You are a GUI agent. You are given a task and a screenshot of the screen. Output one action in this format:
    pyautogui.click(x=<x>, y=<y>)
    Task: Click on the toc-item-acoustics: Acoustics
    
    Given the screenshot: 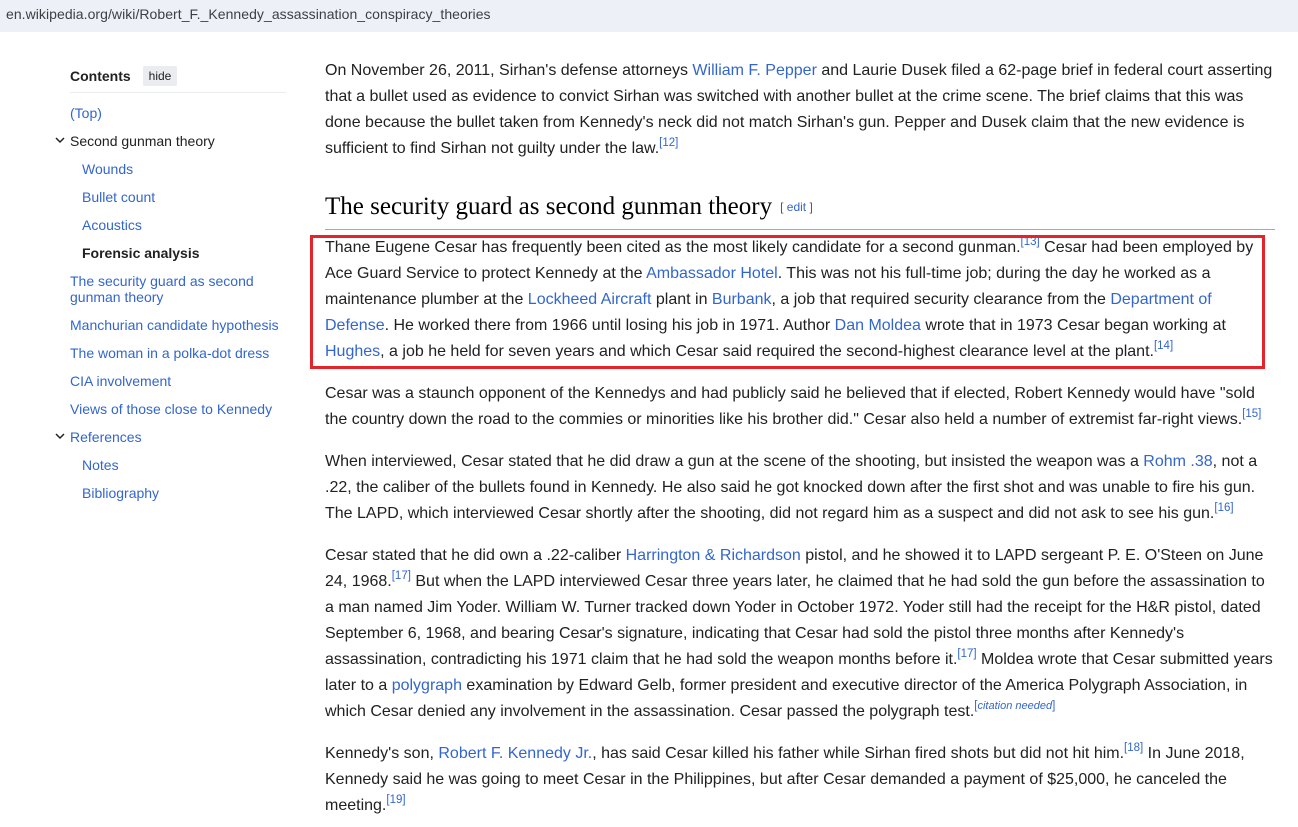 What is the action you would take?
    pyautogui.click(x=182, y=225)
    